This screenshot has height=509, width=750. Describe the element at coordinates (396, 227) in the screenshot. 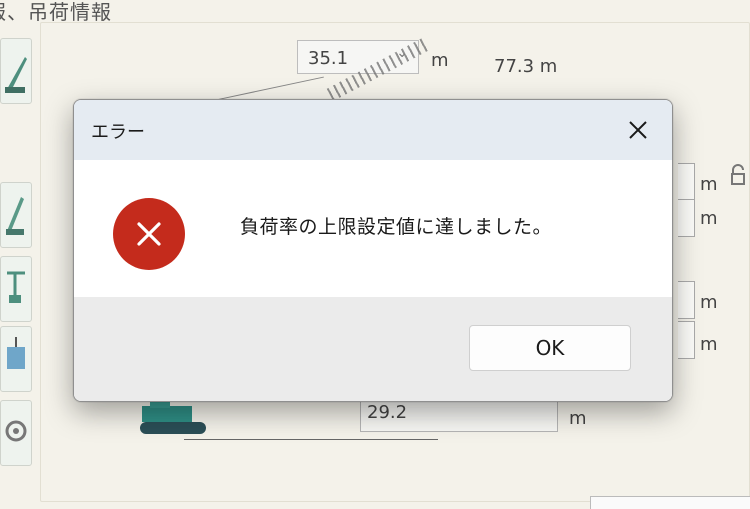

I see `error-message: 負荷率の上限設定値に達しました。` at that location.